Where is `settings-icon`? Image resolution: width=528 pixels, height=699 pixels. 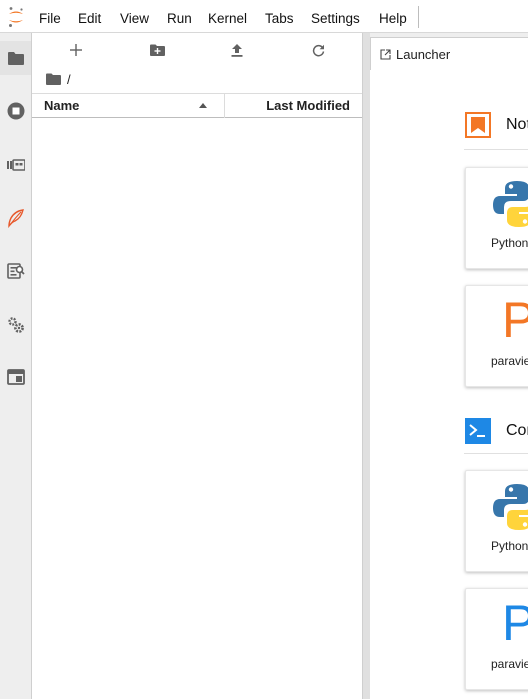 settings-icon is located at coordinates (15, 325).